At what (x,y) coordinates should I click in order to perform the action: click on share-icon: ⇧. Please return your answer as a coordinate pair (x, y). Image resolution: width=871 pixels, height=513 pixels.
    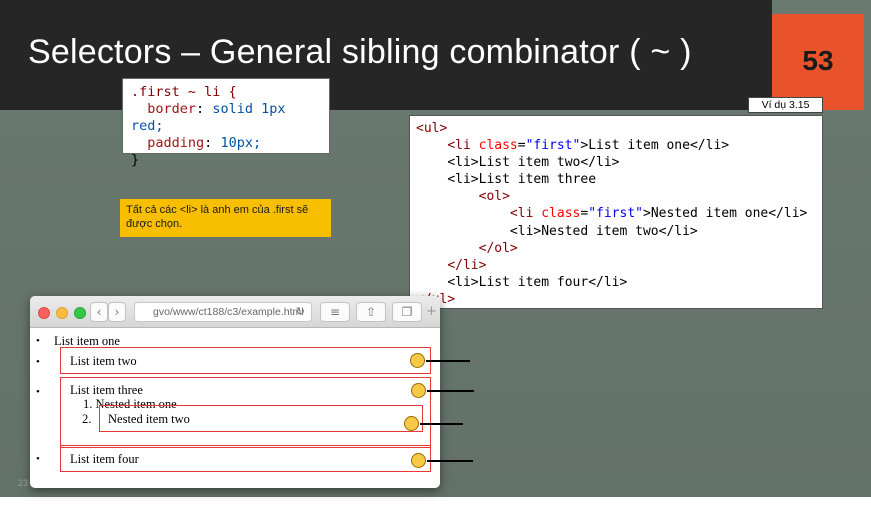
    Looking at the image, I should click on (371, 312).